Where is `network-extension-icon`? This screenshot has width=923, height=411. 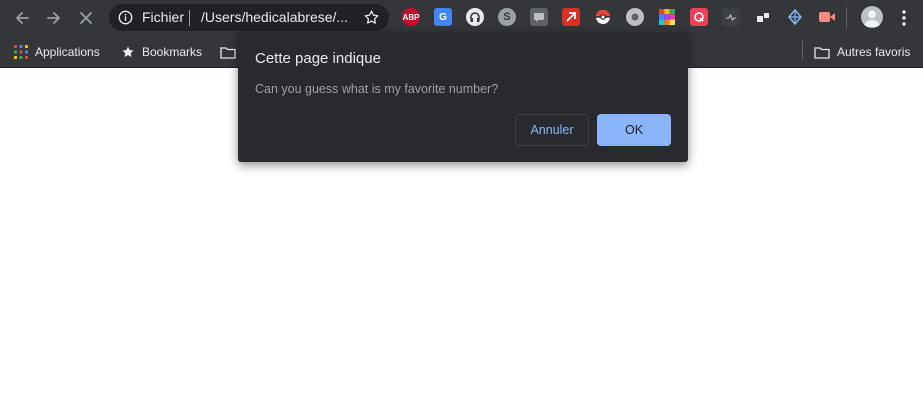
network-extension-icon is located at coordinates (795, 17).